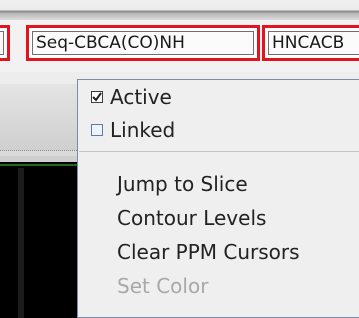  I want to click on window-top-edge, so click(179, 10).